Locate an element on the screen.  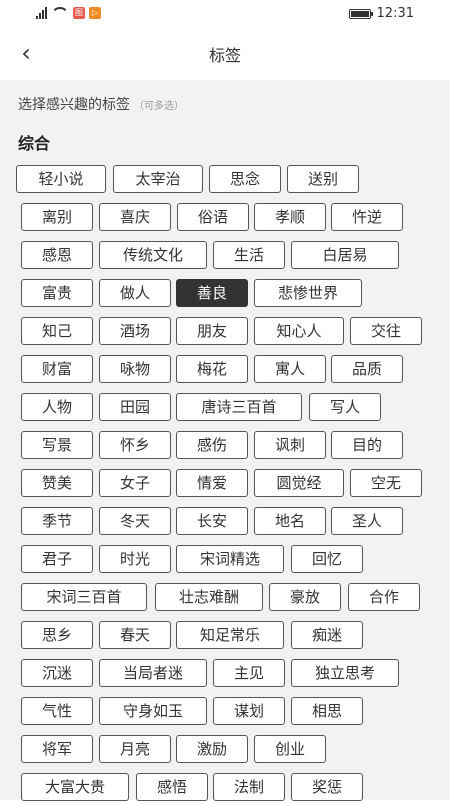
tag-option: 写人 is located at coordinates (345, 407).